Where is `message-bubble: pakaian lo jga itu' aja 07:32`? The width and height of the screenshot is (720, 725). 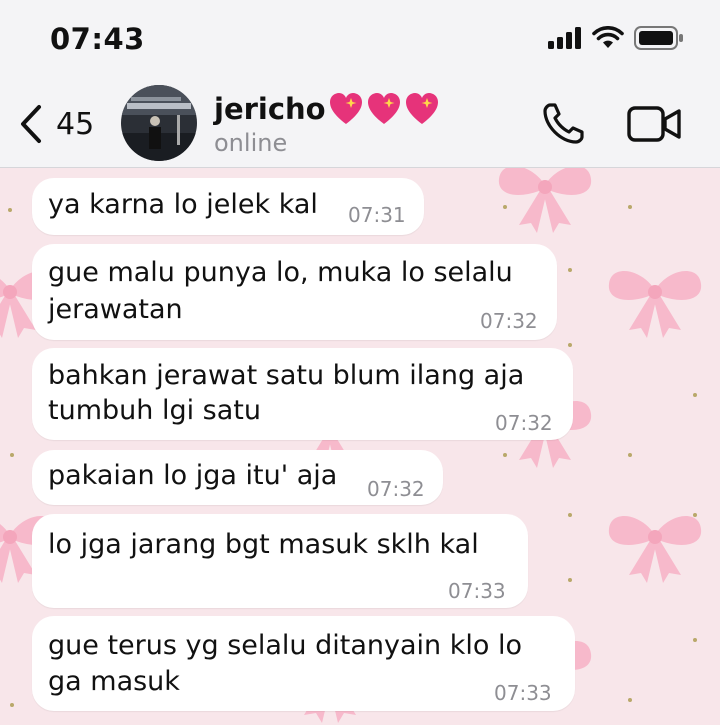 message-bubble: pakaian lo jga itu' aja 07:32 is located at coordinates (237, 477).